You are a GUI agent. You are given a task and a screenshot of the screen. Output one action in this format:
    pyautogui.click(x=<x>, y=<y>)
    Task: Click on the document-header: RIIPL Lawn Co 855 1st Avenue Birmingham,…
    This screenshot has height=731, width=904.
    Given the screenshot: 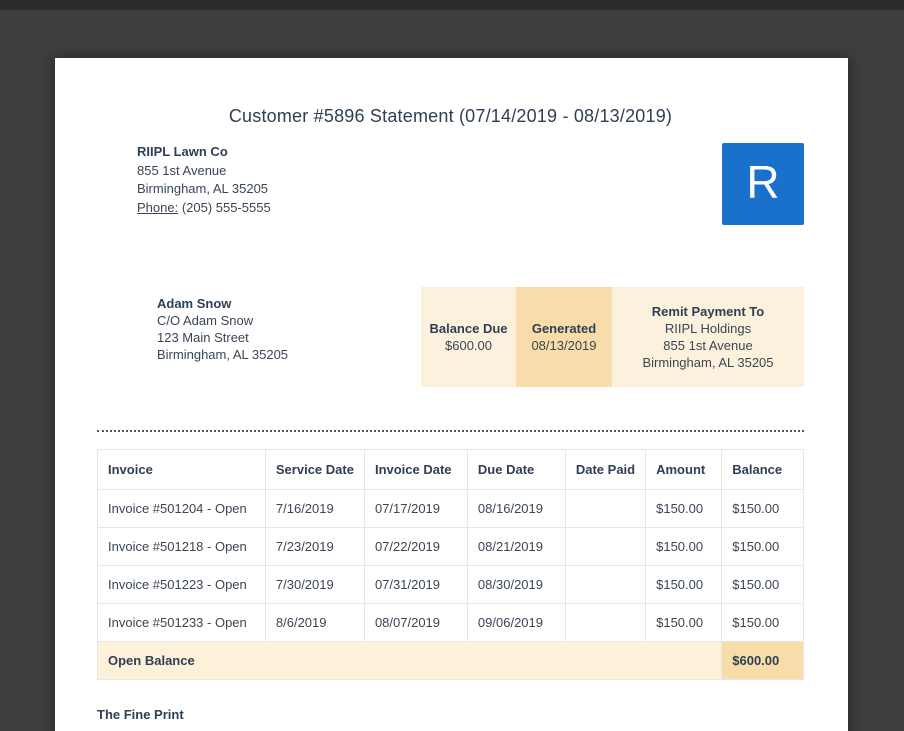 What is the action you would take?
    pyautogui.click(x=450, y=184)
    